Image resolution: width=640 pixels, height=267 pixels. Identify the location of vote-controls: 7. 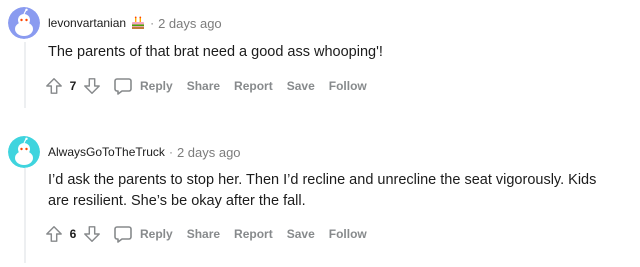
(73, 86).